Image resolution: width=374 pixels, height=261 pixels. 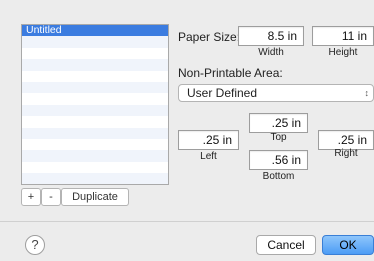 I want to click on cancel-button: Cancel, so click(x=286, y=245).